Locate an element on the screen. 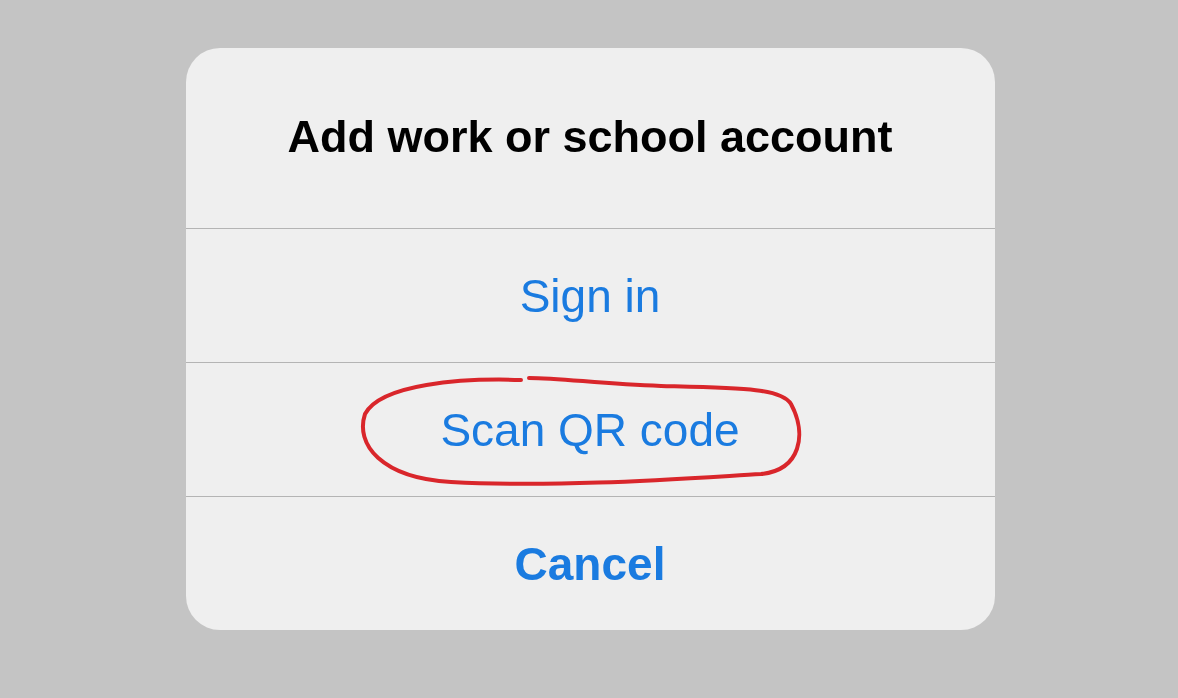  alert-title: Add work or school account is located at coordinates (590, 137).